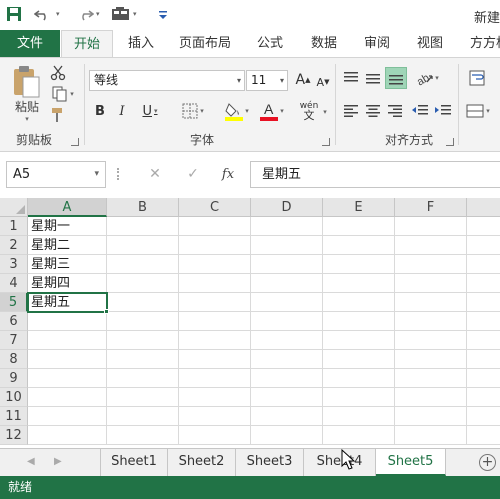 The height and width of the screenshot is (499, 500). I want to click on tab-view: 视图, so click(430, 43).